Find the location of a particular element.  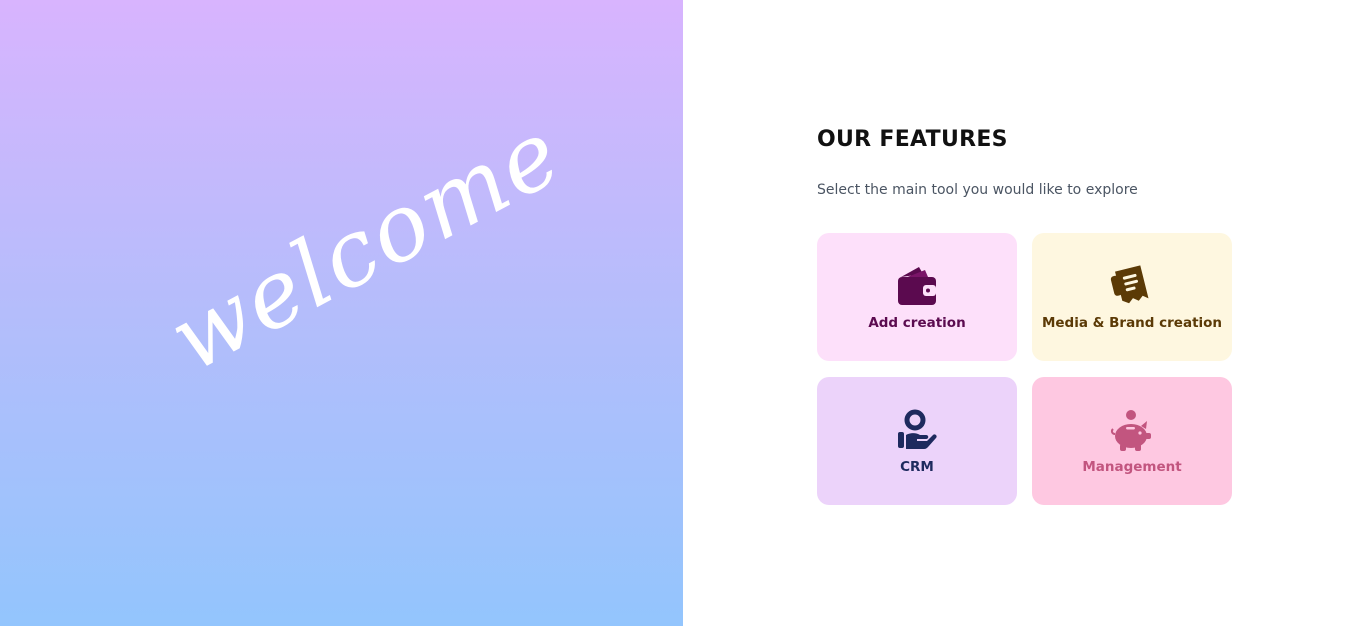

add-creation-card: Add creation is located at coordinates (917, 297).